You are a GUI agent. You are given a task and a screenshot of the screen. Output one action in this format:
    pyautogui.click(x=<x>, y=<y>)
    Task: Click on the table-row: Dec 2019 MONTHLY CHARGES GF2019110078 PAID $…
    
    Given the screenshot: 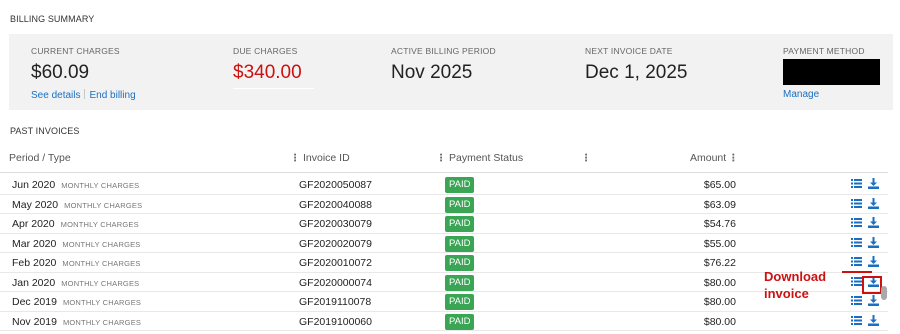 What is the action you would take?
    pyautogui.click(x=444, y=302)
    